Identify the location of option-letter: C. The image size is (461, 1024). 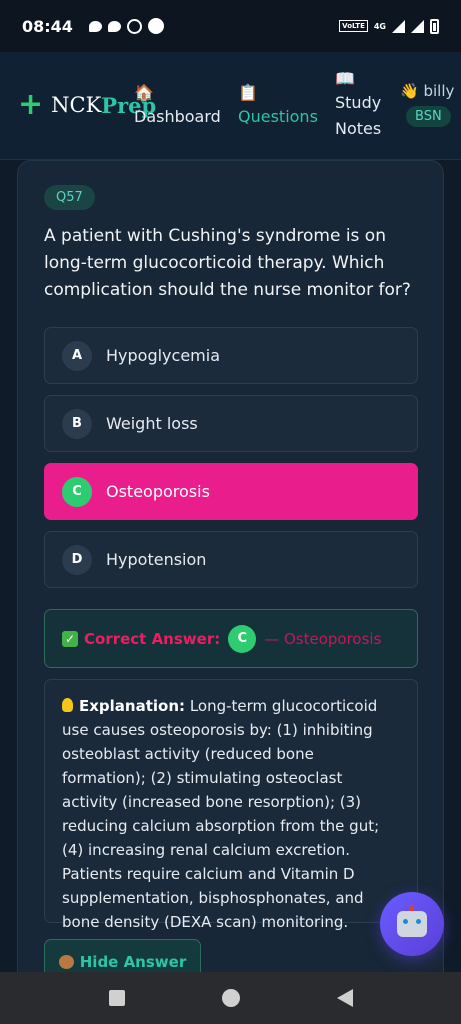
(77, 491).